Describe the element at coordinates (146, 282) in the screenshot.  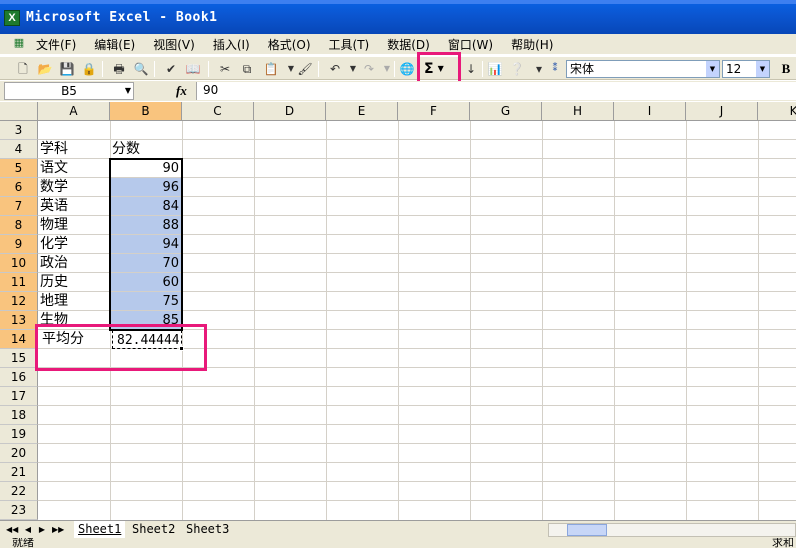
I see `cell-b11: 60` at that location.